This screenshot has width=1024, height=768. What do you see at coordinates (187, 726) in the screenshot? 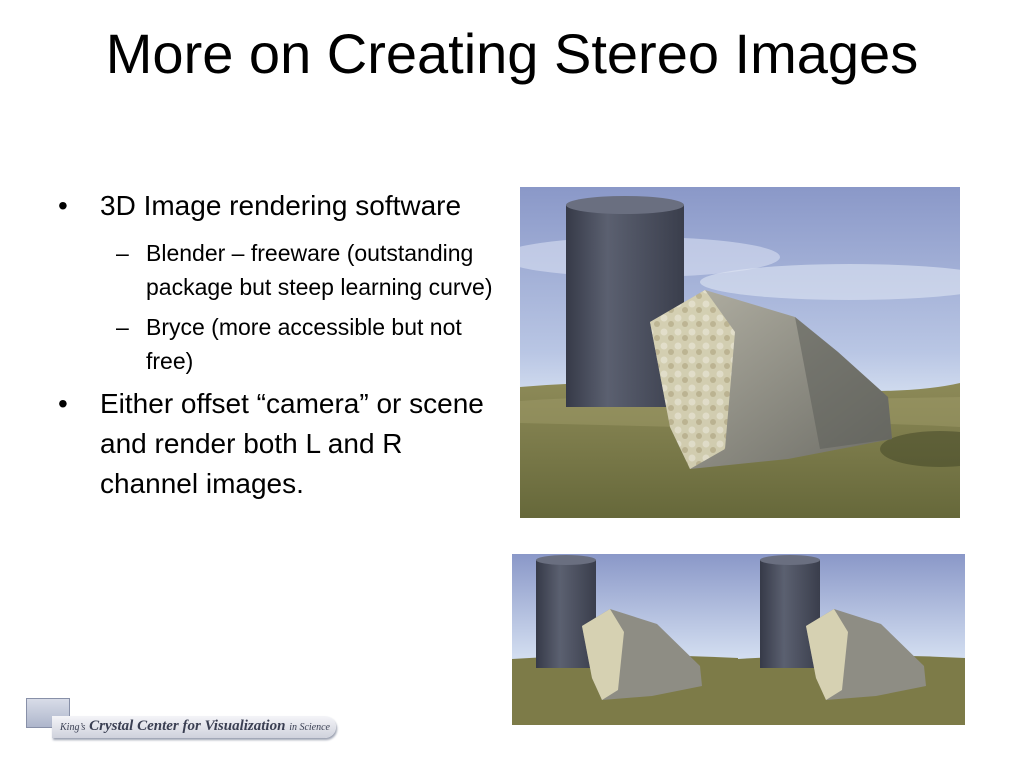
I see `logo-main: Crystal Center for Visualization` at bounding box center [187, 726].